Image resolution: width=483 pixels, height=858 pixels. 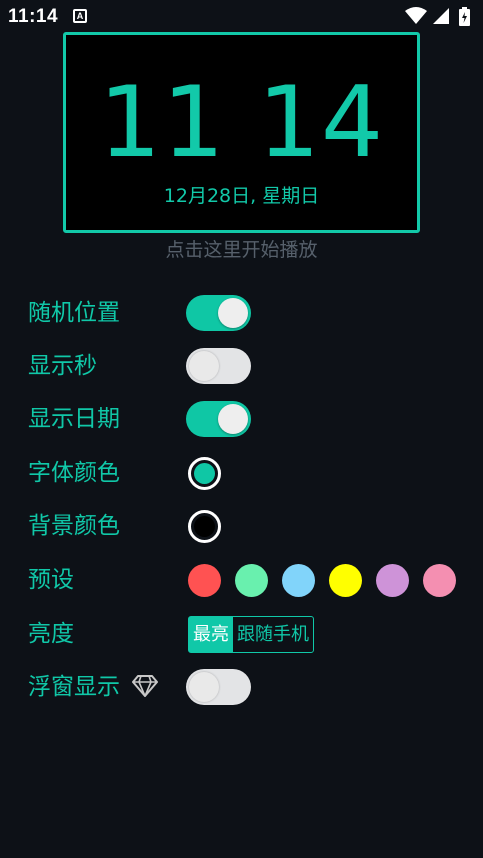 I want to click on preset-purple, so click(x=392, y=580).